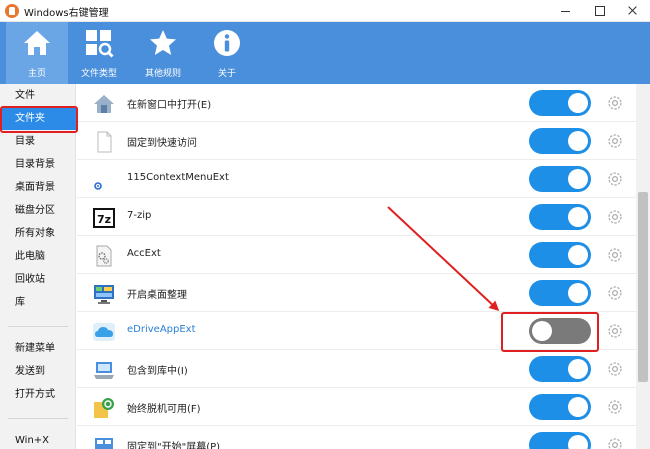  I want to click on sidebar-item-send-to: 发送到, so click(38, 372).